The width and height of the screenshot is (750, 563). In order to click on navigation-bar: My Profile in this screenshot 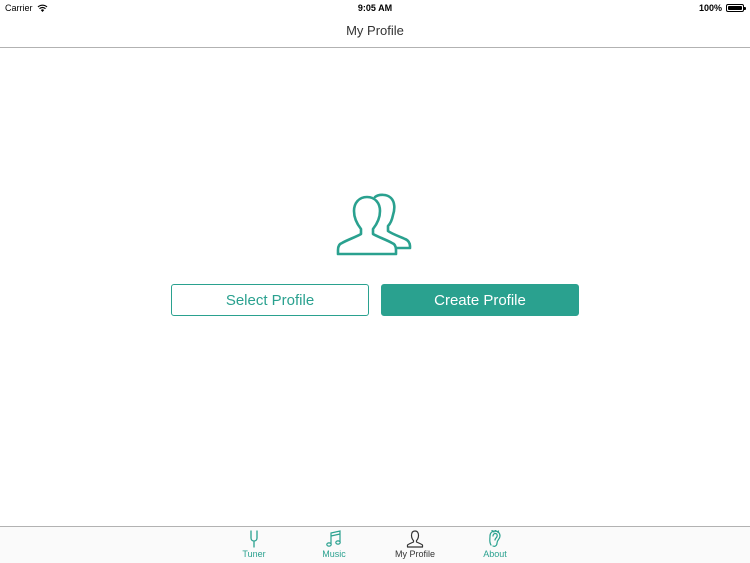, I will do `click(375, 32)`.